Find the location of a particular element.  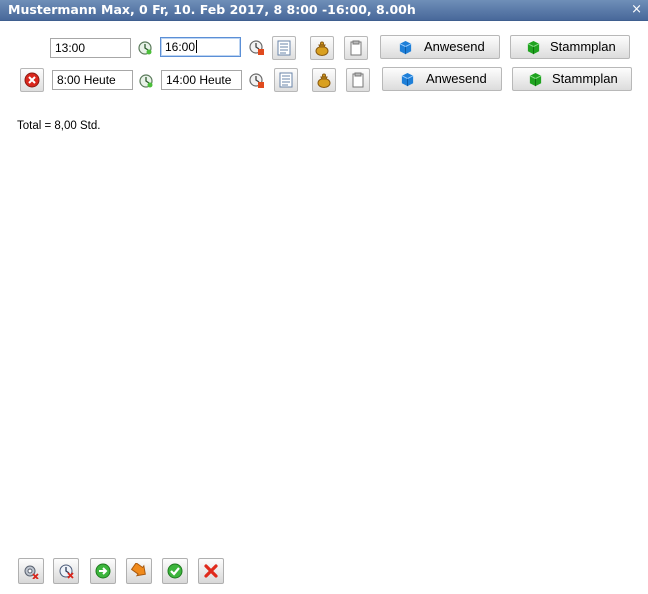

total-hours: Total = 8,00 Std. is located at coordinates (59, 126).